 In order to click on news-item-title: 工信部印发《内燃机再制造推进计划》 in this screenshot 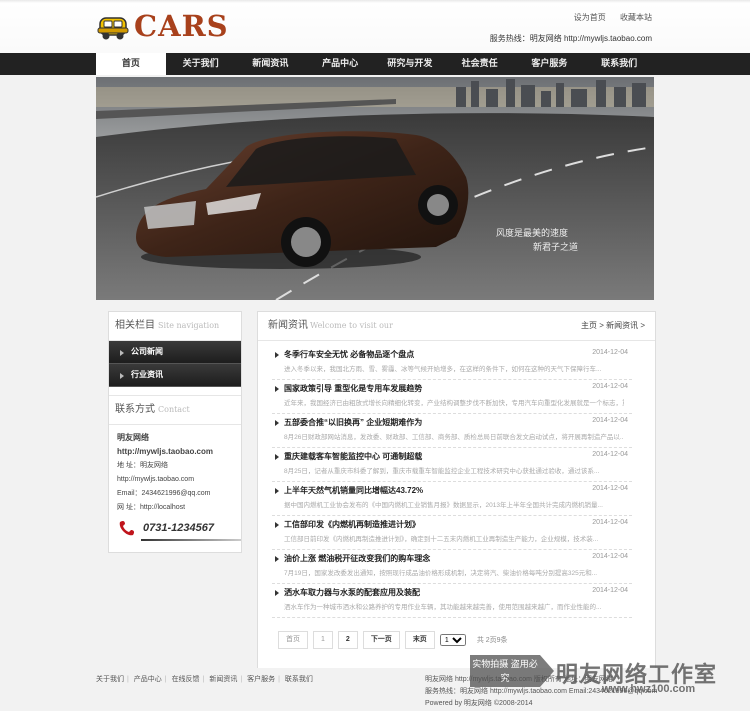, I will do `click(347, 524)`.